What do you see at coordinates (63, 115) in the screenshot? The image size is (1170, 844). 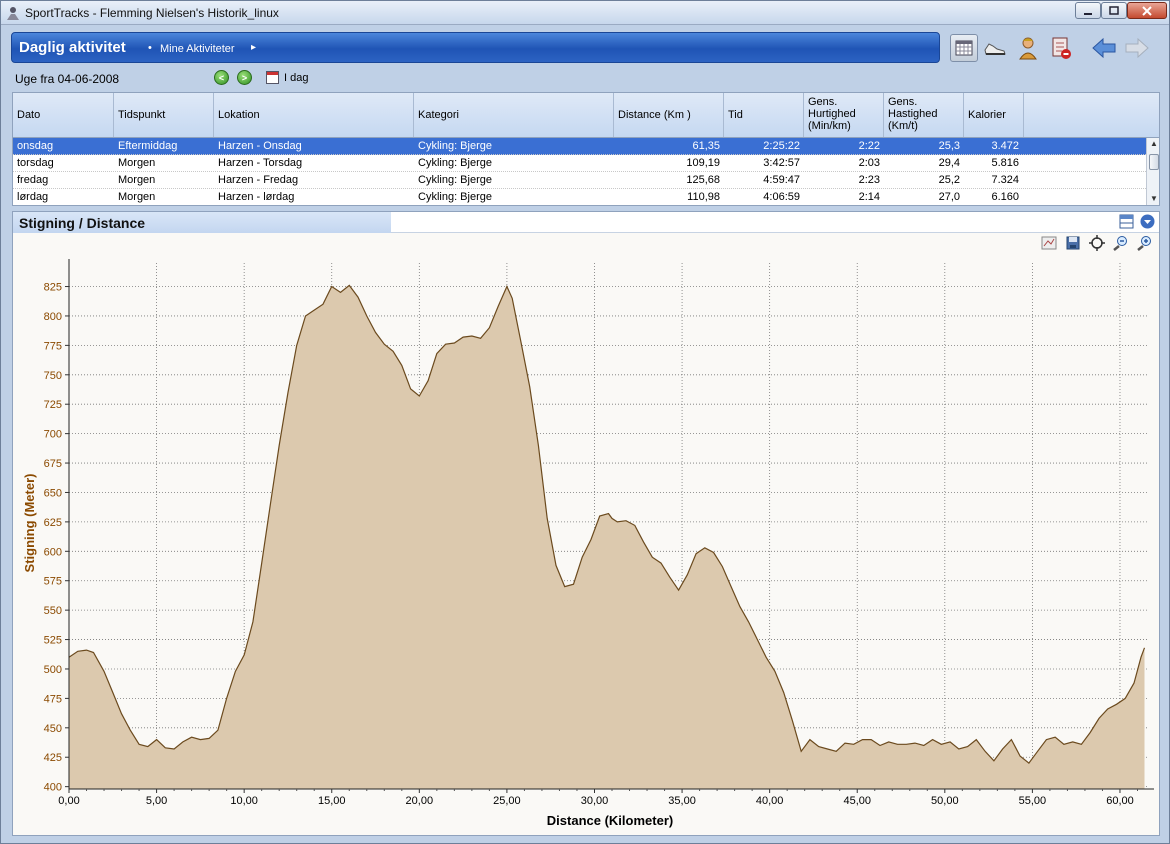 I see `column-header-date: Dato` at bounding box center [63, 115].